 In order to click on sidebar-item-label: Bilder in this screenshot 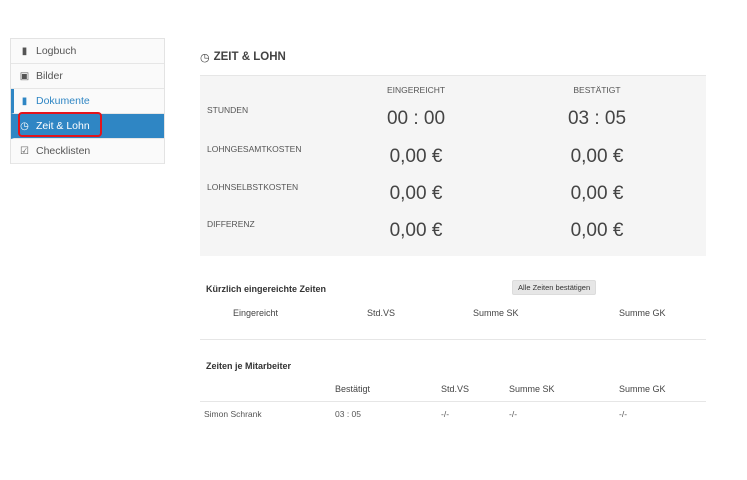, I will do `click(49, 76)`.